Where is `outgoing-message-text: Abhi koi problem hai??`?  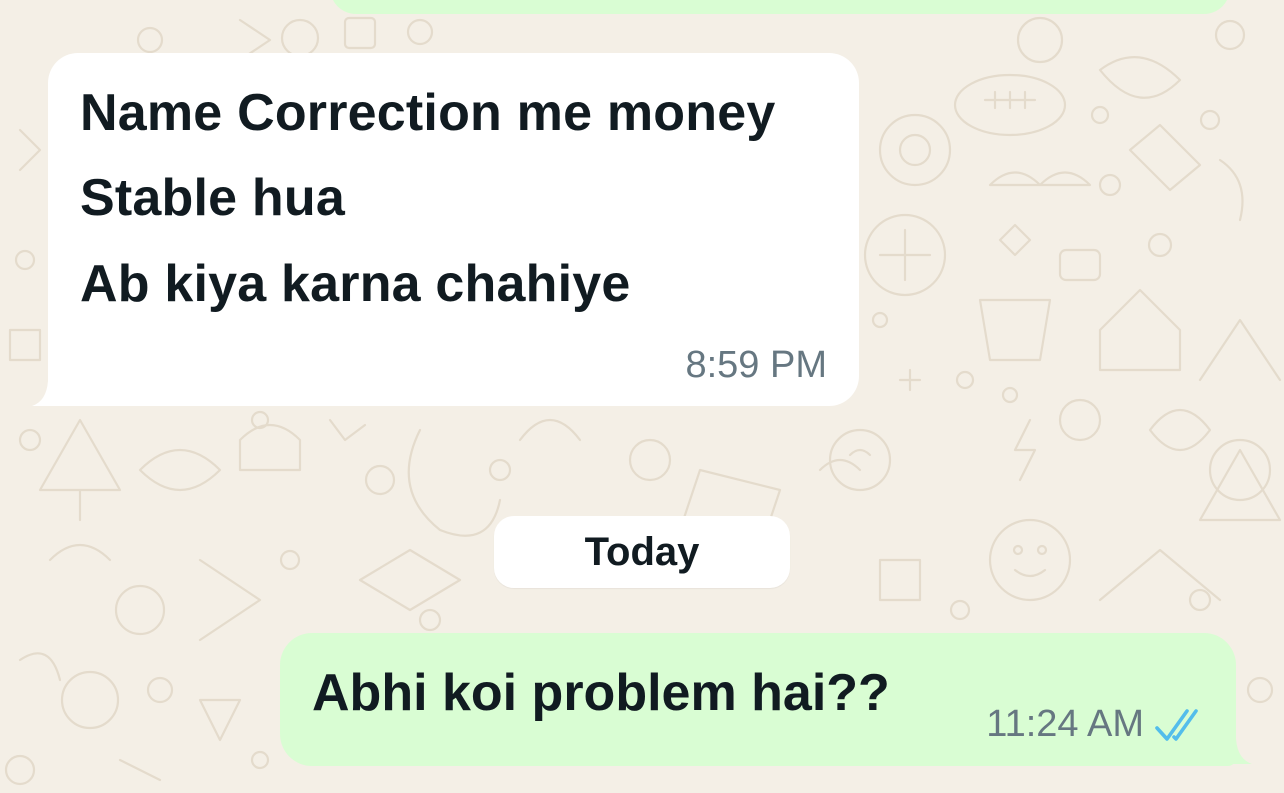 outgoing-message-text: Abhi koi problem hai?? is located at coordinates (601, 693).